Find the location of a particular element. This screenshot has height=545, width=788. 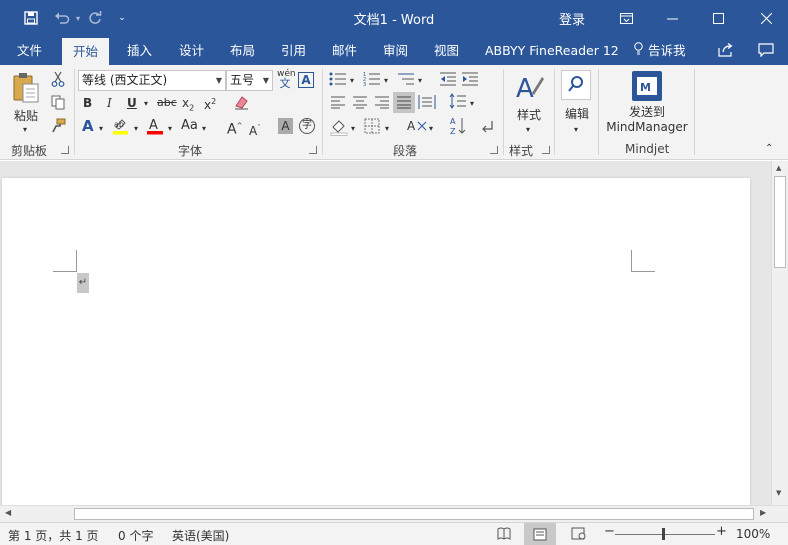

page-count: 第 1 页，共 1 页 is located at coordinates (53, 535).